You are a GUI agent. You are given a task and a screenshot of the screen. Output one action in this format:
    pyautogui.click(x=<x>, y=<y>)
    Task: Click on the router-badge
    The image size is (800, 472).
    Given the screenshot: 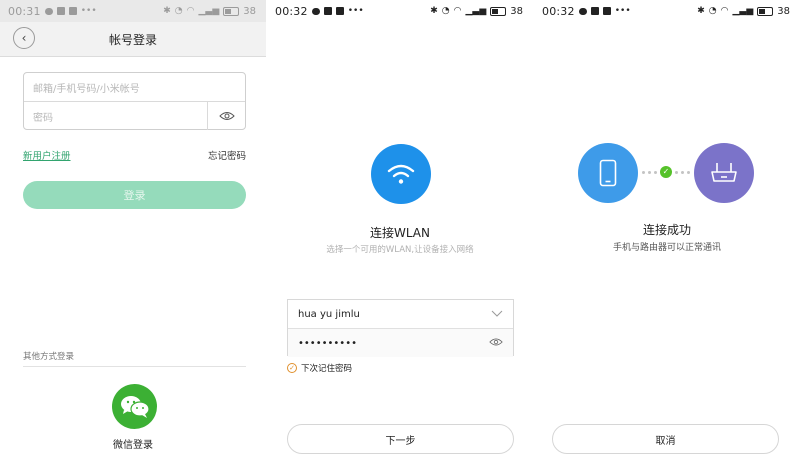 What is the action you would take?
    pyautogui.click(x=724, y=173)
    